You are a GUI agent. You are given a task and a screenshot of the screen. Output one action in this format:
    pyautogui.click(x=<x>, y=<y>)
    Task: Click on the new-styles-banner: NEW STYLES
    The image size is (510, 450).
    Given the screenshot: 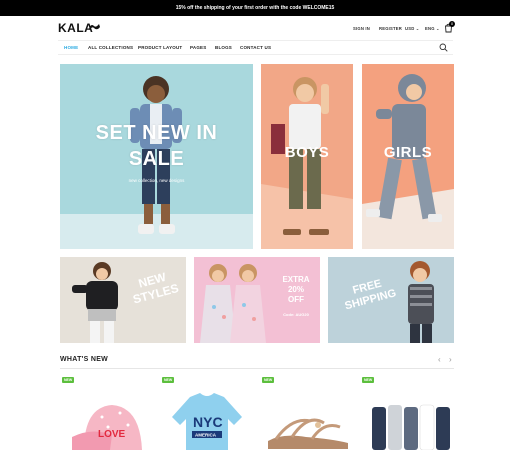 What is the action you would take?
    pyautogui.click(x=123, y=300)
    